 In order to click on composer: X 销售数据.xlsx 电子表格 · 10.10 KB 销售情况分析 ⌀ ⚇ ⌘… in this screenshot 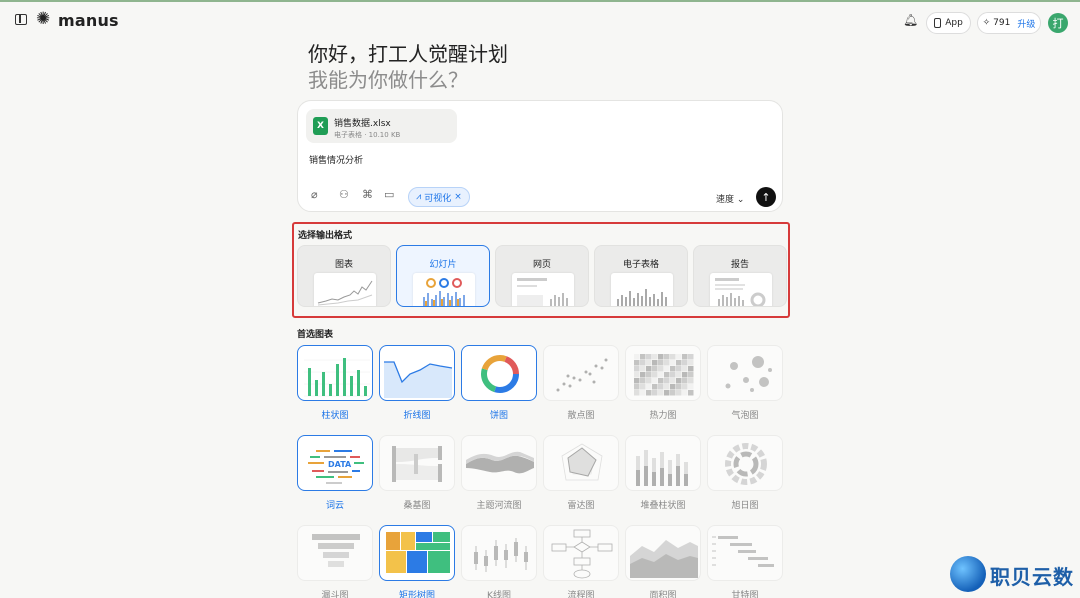, I will do `click(540, 156)`.